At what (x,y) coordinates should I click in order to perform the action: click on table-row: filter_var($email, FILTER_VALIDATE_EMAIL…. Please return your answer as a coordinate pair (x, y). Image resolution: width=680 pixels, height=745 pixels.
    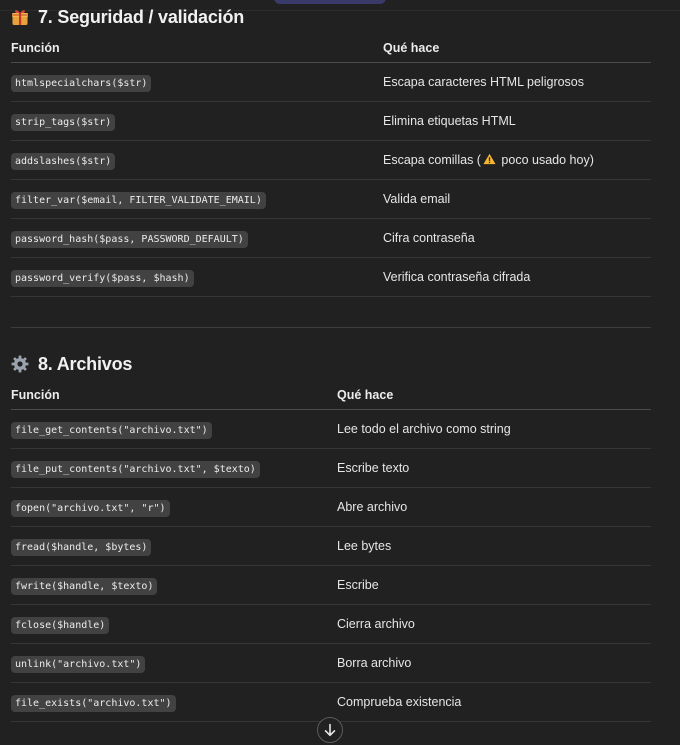
    Looking at the image, I should click on (331, 199).